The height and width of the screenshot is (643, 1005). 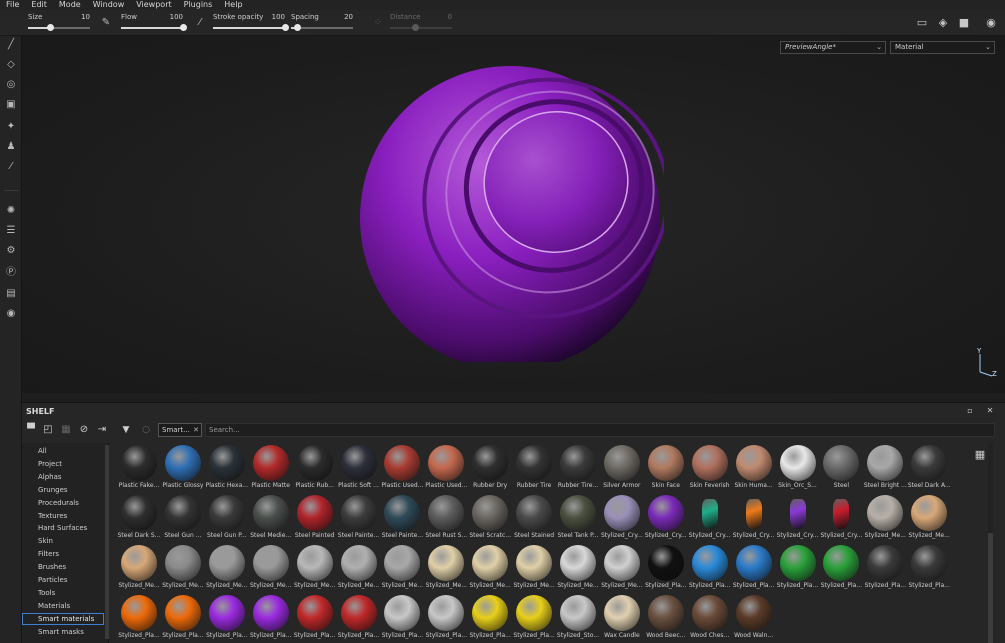 What do you see at coordinates (11, 45) in the screenshot?
I see `paint-brush-icon: ╱` at bounding box center [11, 45].